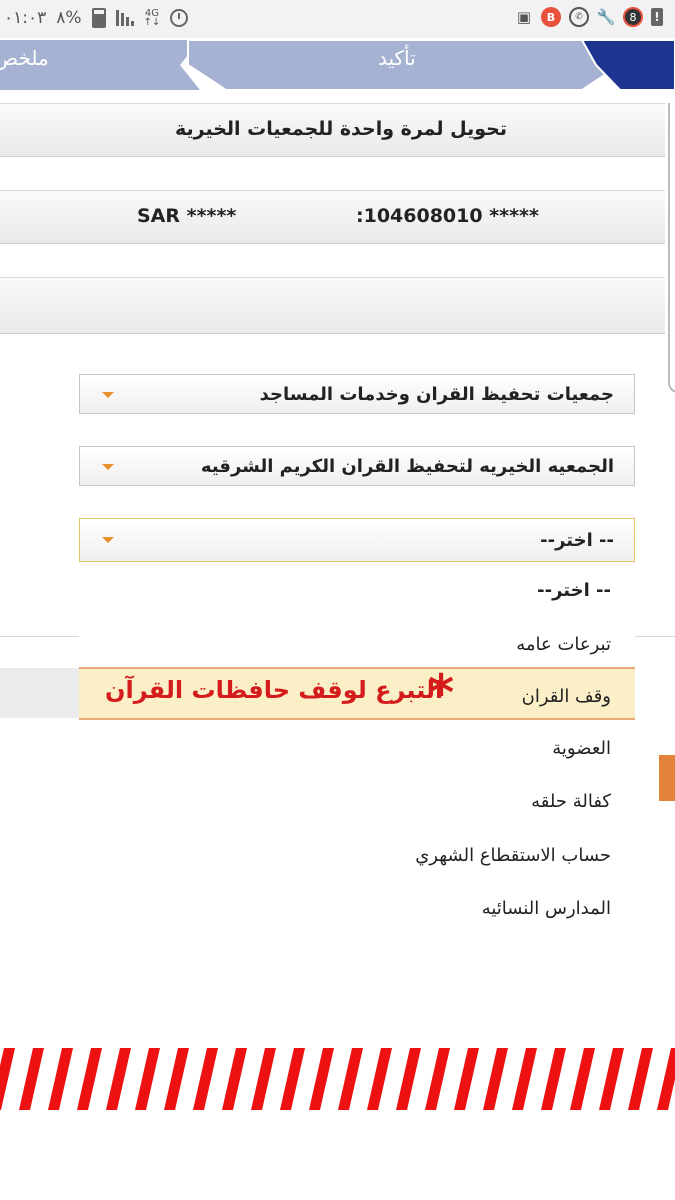  I want to click on red-stripes-decoration, so click(337, 1079).